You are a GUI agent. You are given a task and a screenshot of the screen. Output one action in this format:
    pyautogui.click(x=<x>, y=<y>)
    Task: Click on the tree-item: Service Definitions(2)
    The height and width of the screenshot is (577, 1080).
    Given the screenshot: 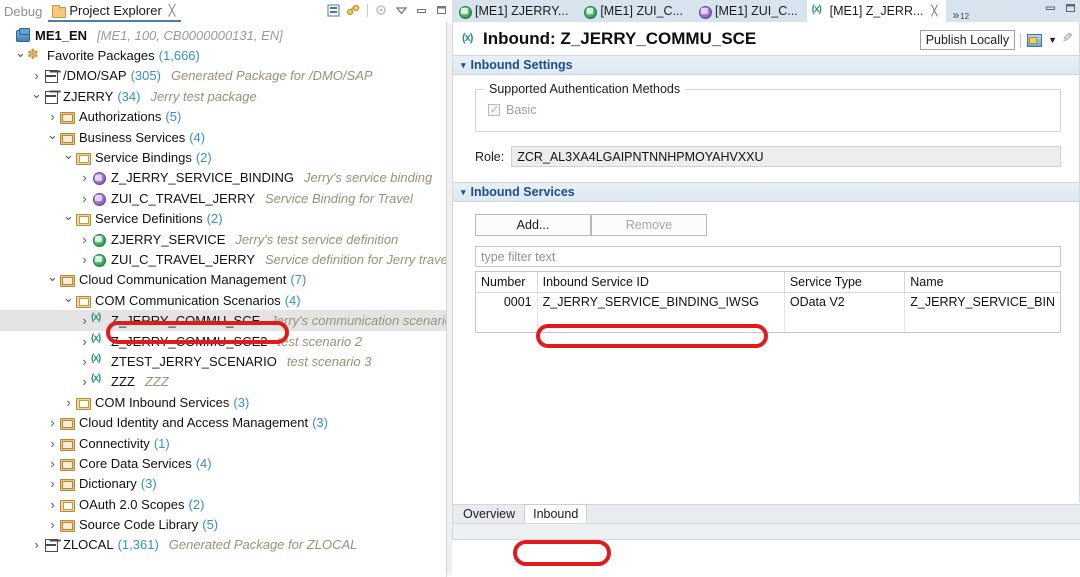 What is the action you would take?
    pyautogui.click(x=223, y=219)
    